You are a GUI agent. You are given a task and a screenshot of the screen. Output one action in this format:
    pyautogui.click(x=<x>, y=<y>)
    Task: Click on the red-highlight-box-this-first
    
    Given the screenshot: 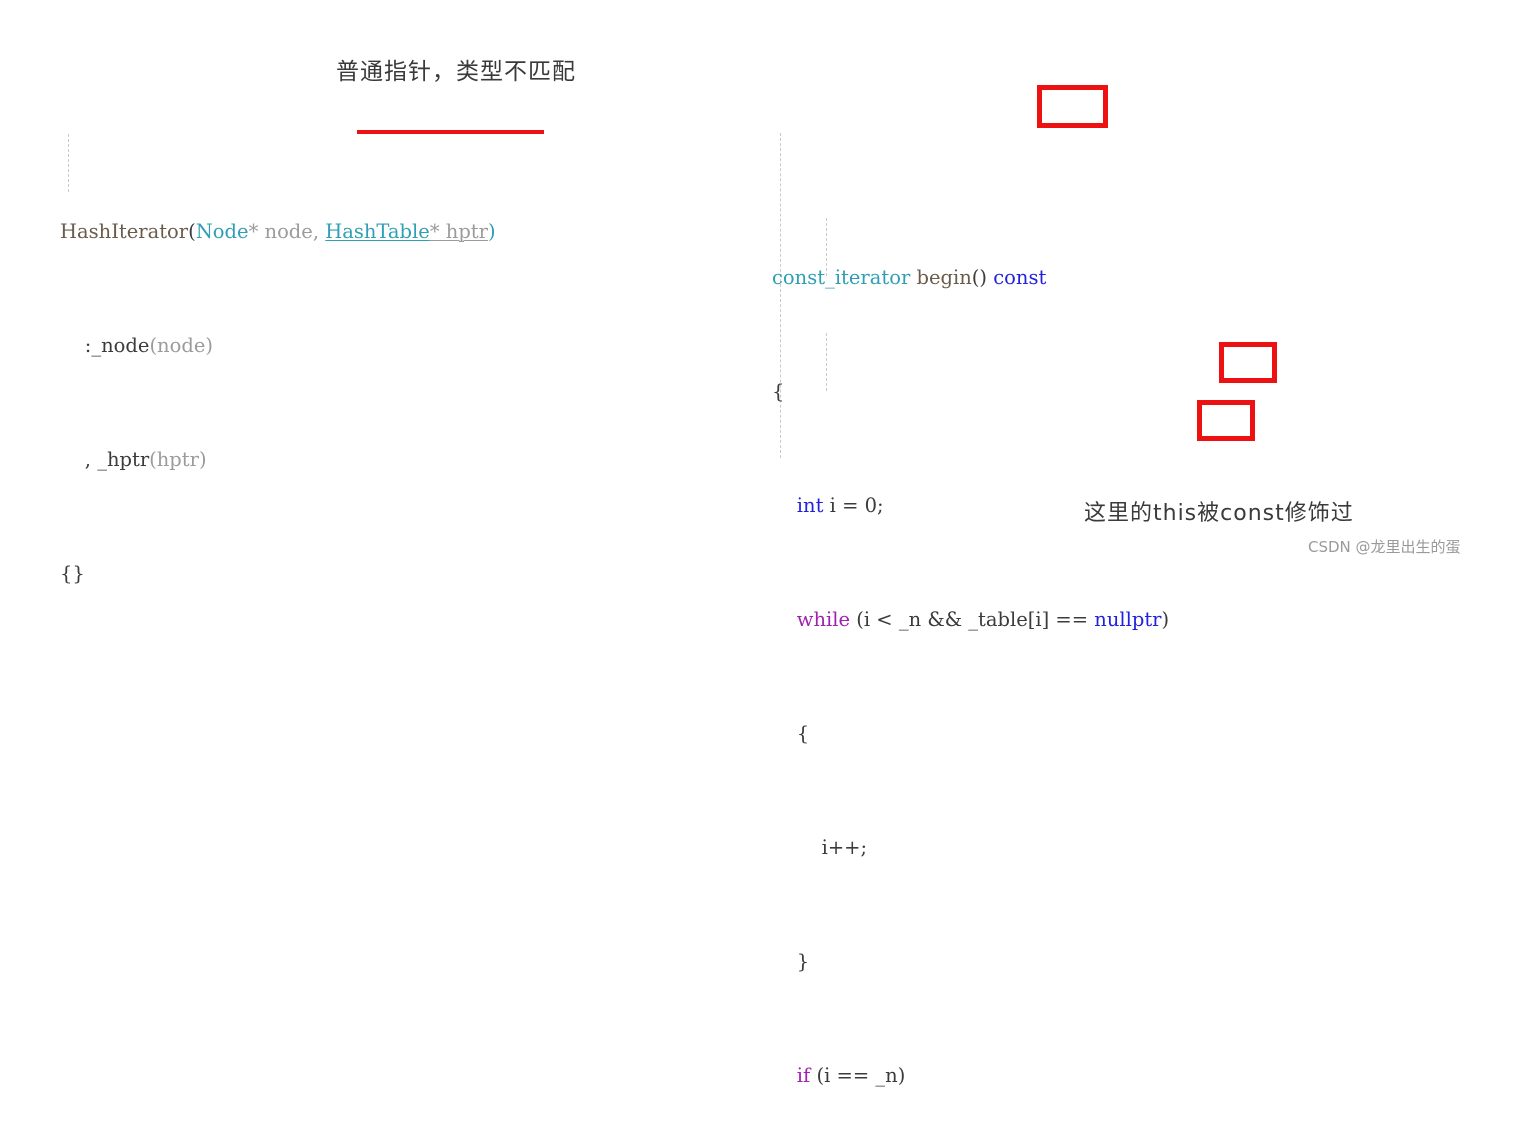 What is the action you would take?
    pyautogui.click(x=1248, y=362)
    